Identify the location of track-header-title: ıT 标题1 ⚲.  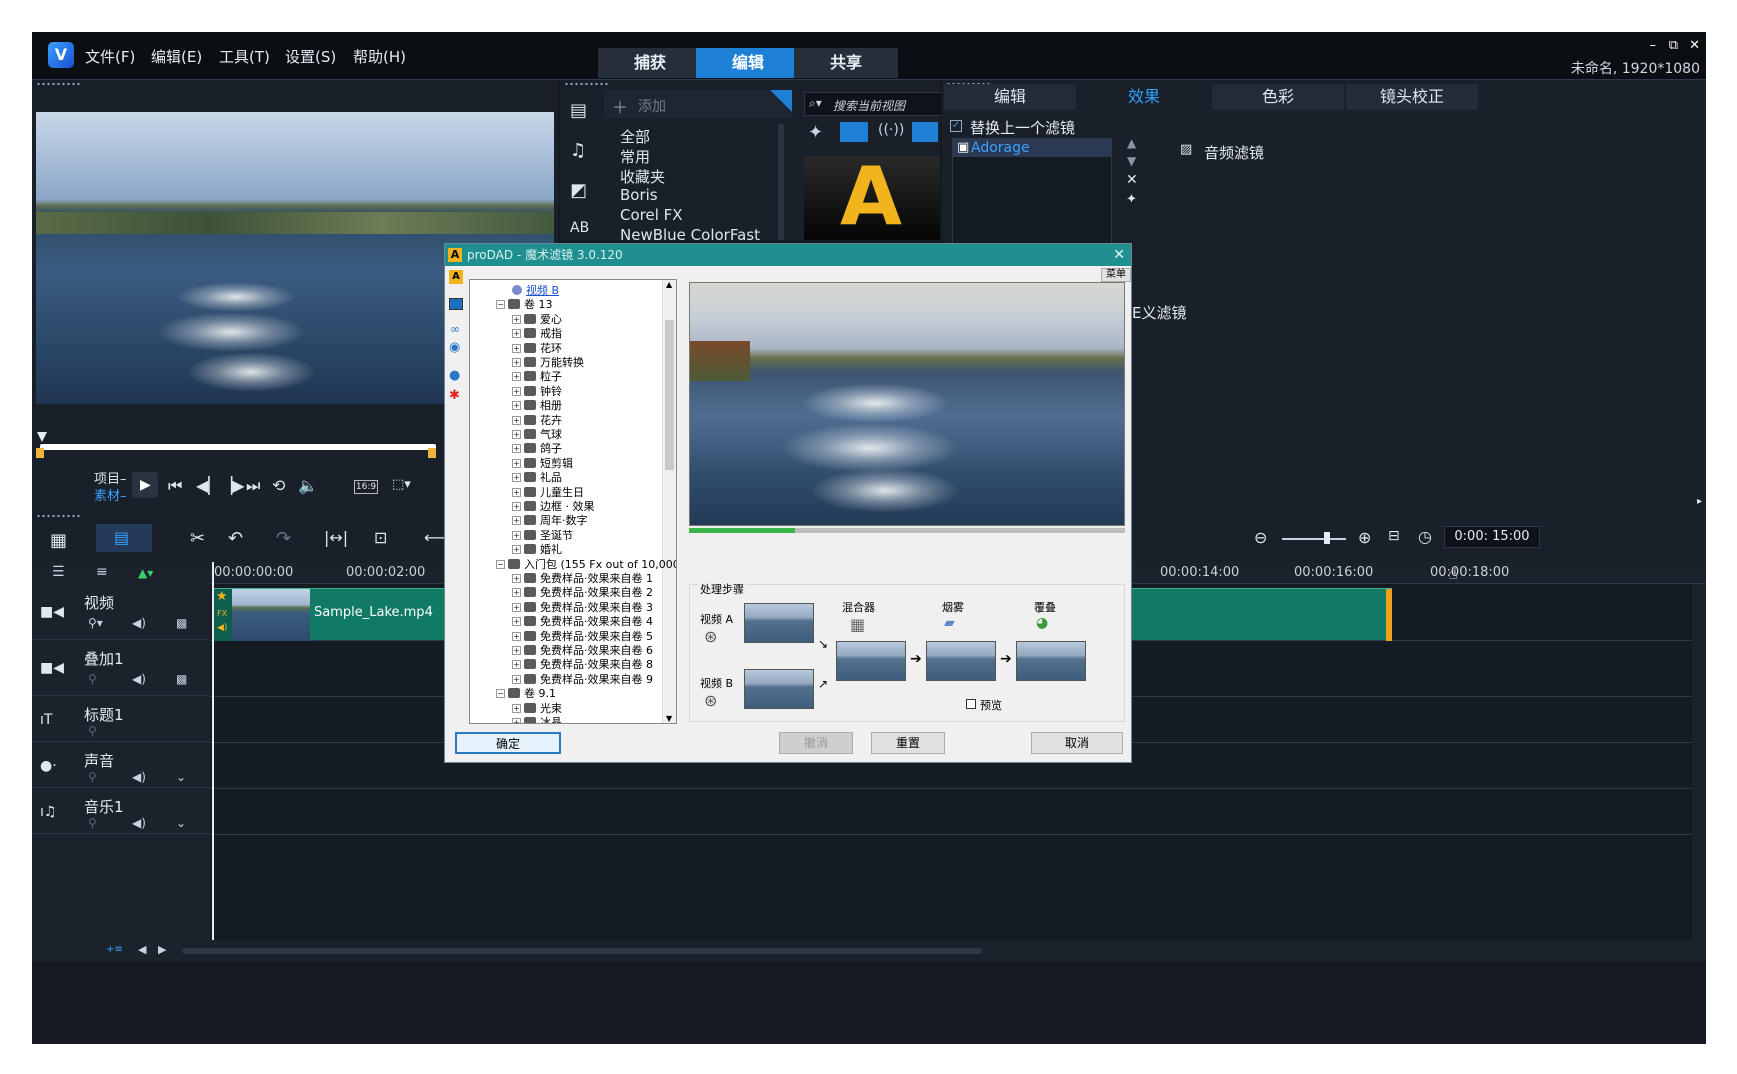
(121, 719).